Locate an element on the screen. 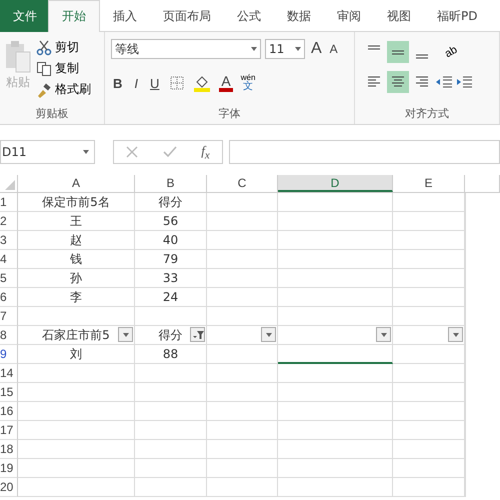 This screenshot has width=500, height=500. horizontal-align-button is located at coordinates (398, 82).